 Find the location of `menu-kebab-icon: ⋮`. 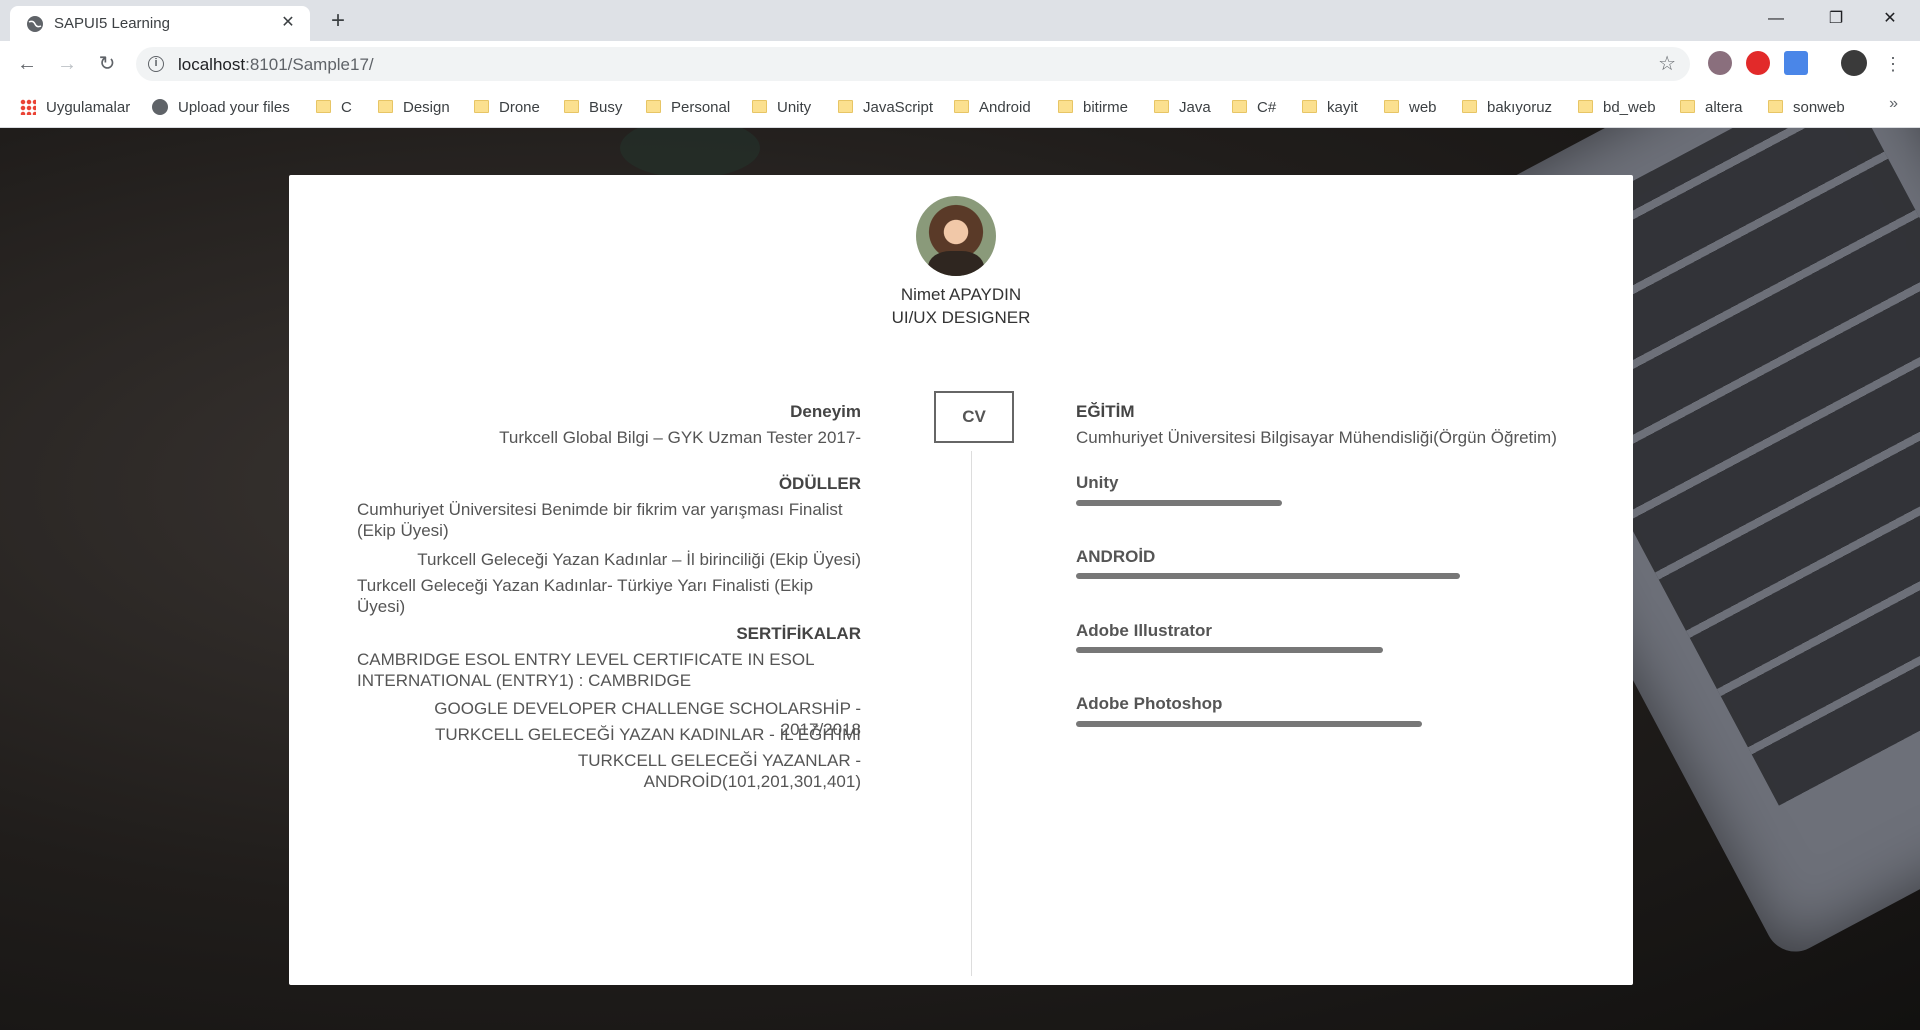

menu-kebab-icon: ⋮ is located at coordinates (1893, 64).